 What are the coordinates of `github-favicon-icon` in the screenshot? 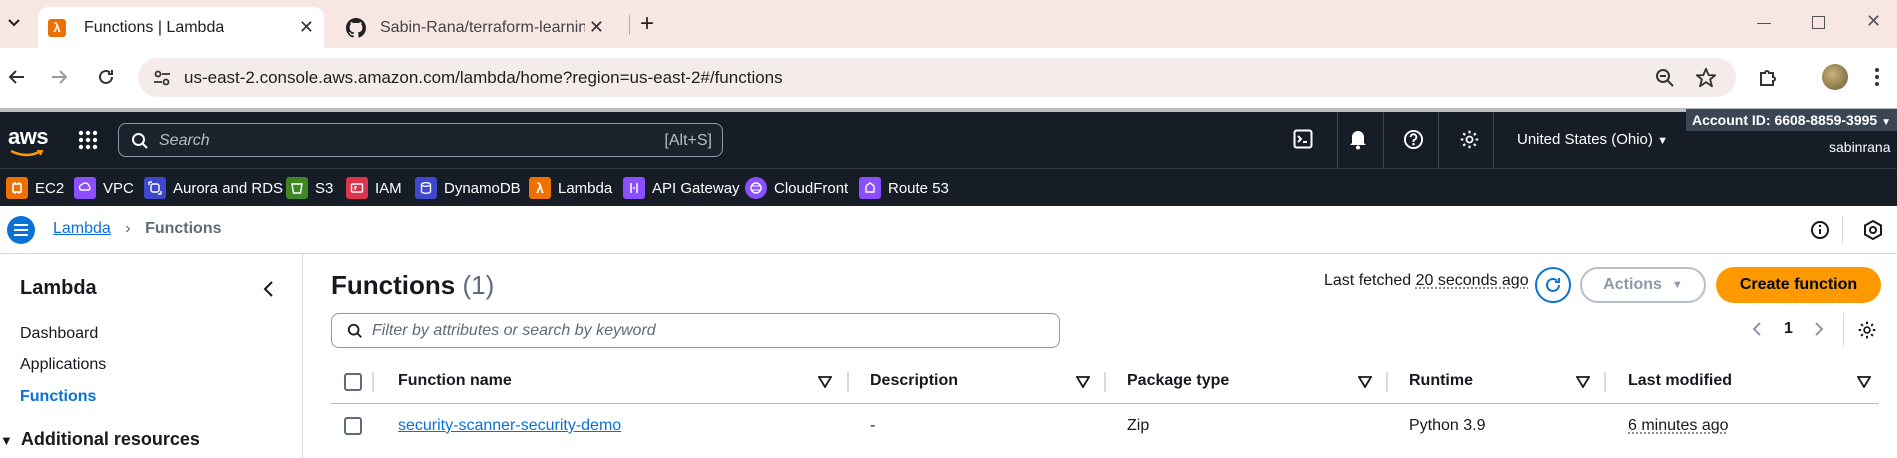 It's located at (356, 27).